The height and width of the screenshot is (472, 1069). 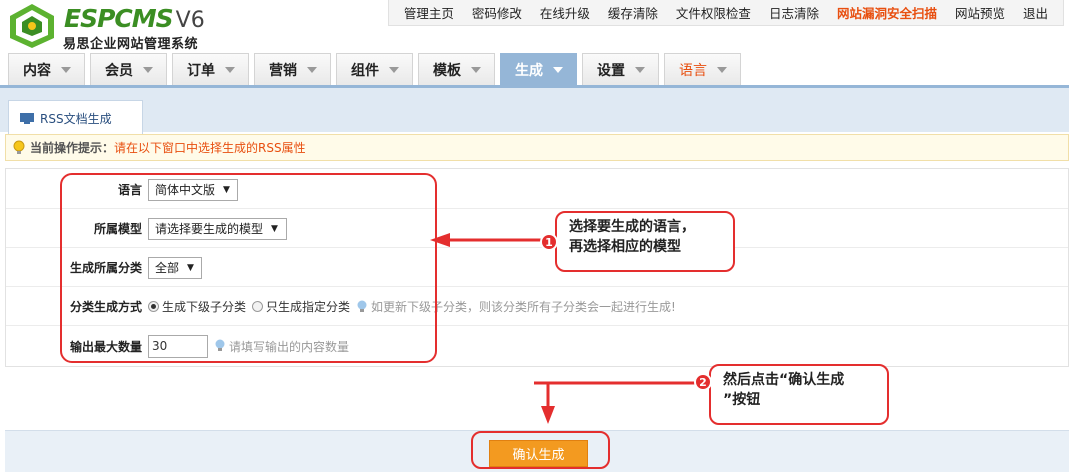 I want to click on callout-step1-line2: 再选择相应的模型, so click(x=625, y=247).